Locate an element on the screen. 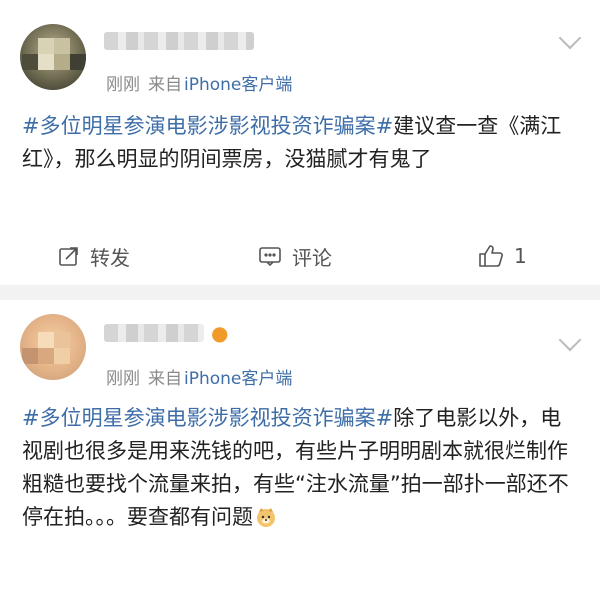 The image size is (600, 605). comment-icon is located at coordinates (270, 257).